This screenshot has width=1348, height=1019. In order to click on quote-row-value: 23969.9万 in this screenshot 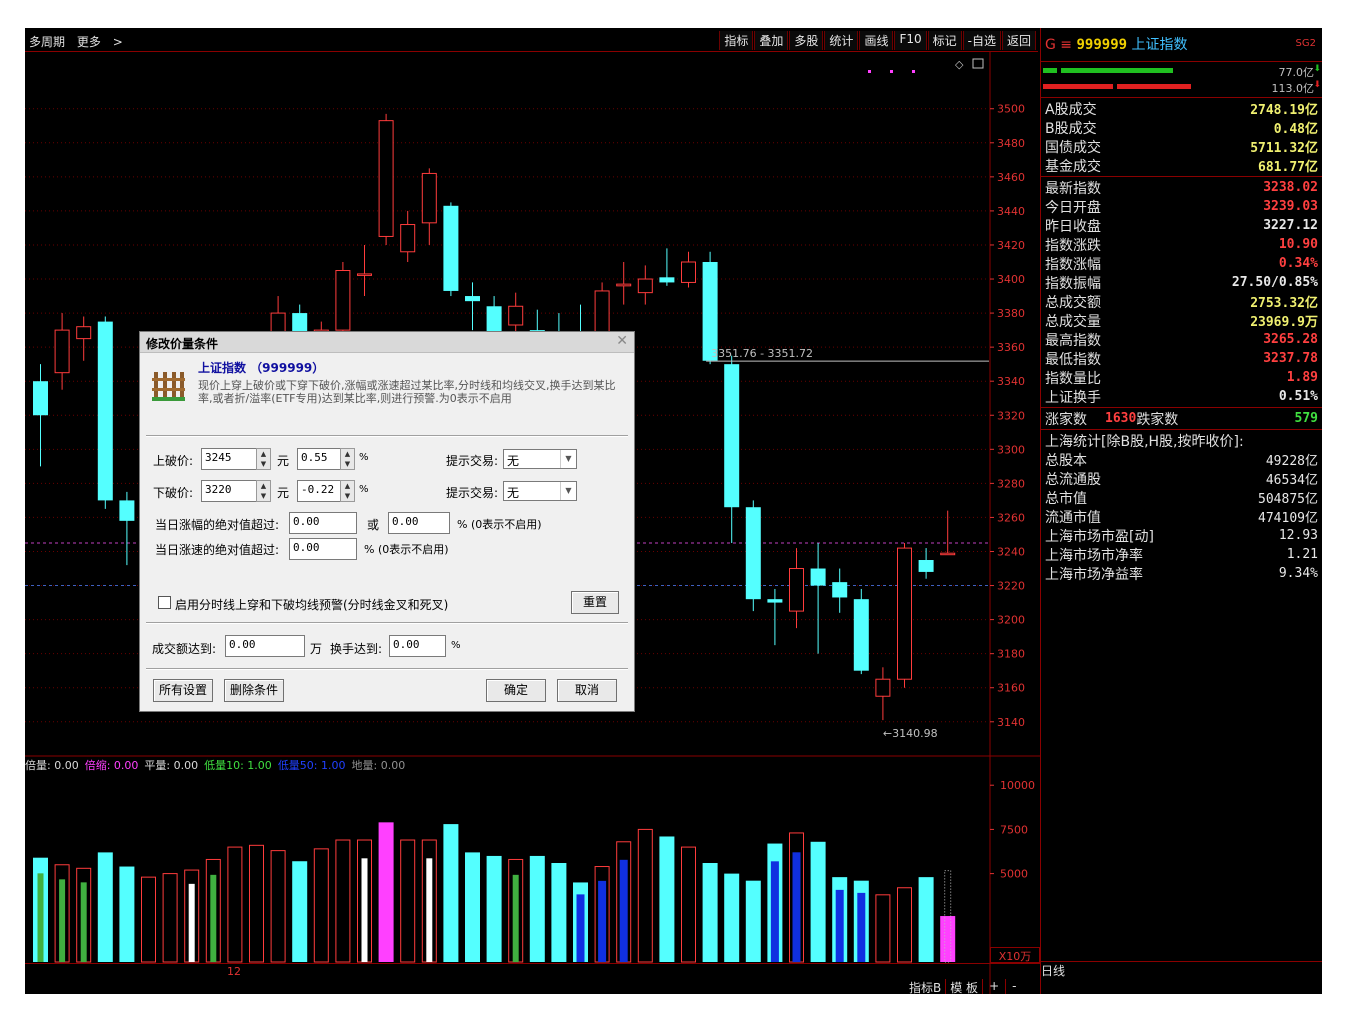, I will do `click(1284, 322)`.